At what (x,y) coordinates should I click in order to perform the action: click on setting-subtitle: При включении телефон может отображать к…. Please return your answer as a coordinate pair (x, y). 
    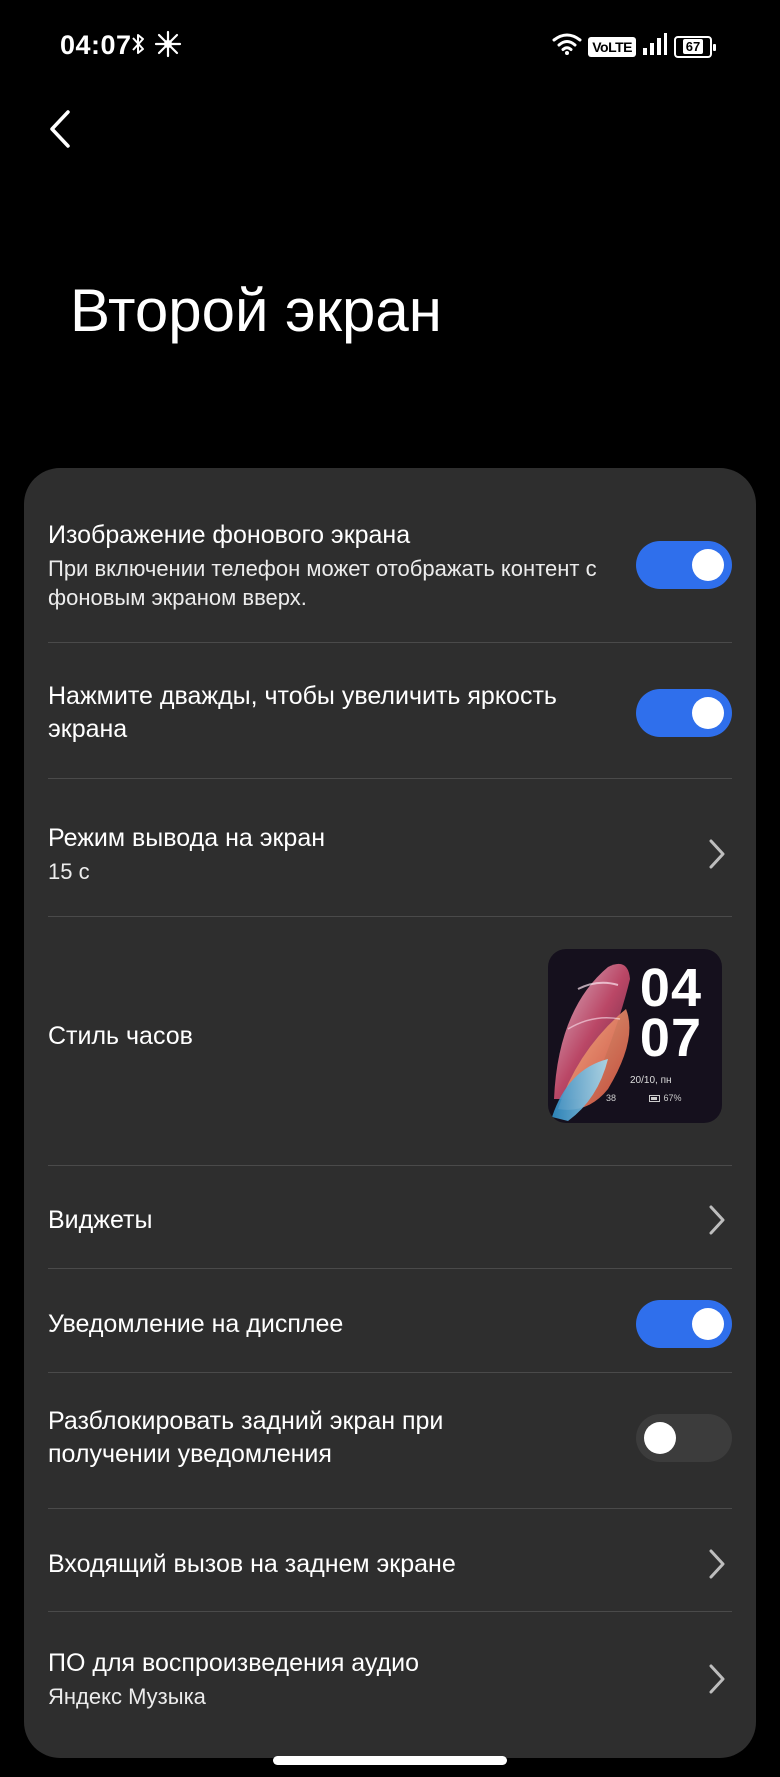
    Looking at the image, I should click on (322, 582).